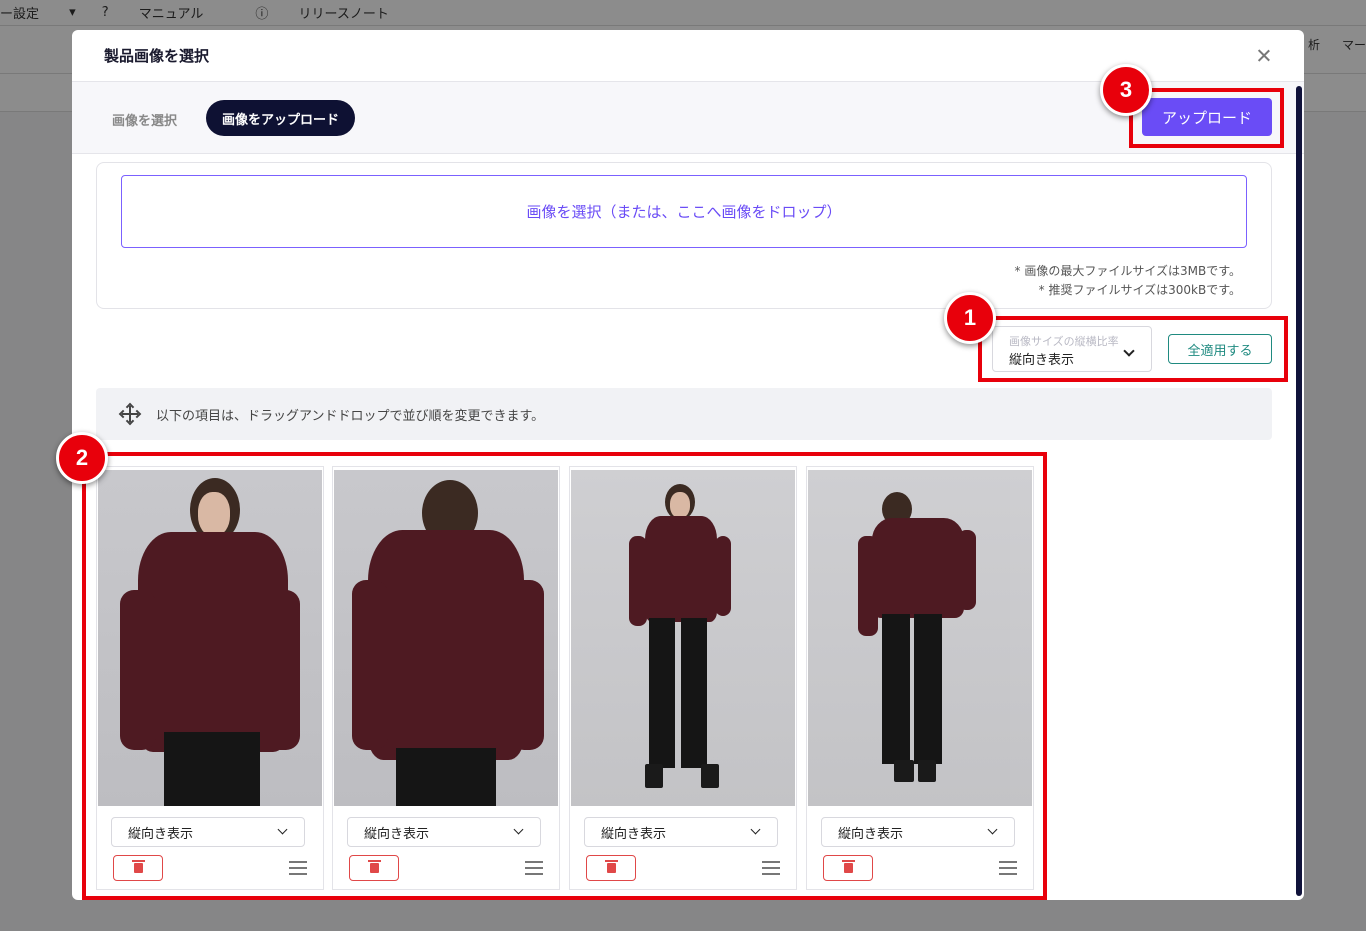 The width and height of the screenshot is (1366, 931). Describe the element at coordinates (970, 318) in the screenshot. I see `annotation-badge-1: 1` at that location.